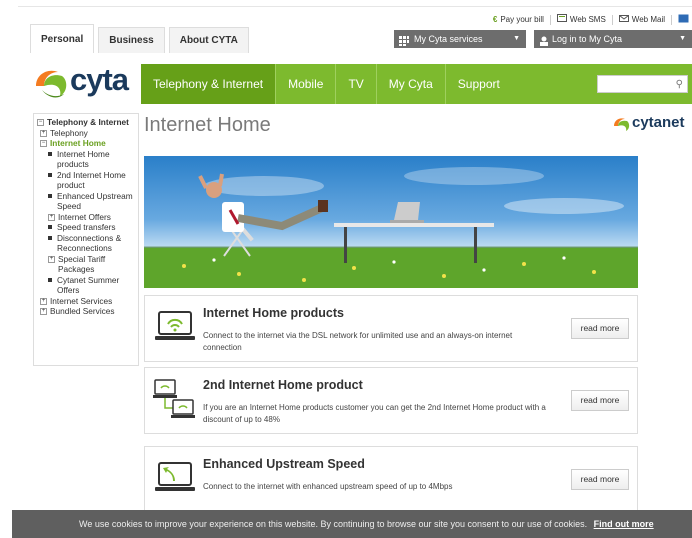  Describe the element at coordinates (448, 39) in the screenshot. I see `my-cyta-services-label: My Cyta services` at that location.